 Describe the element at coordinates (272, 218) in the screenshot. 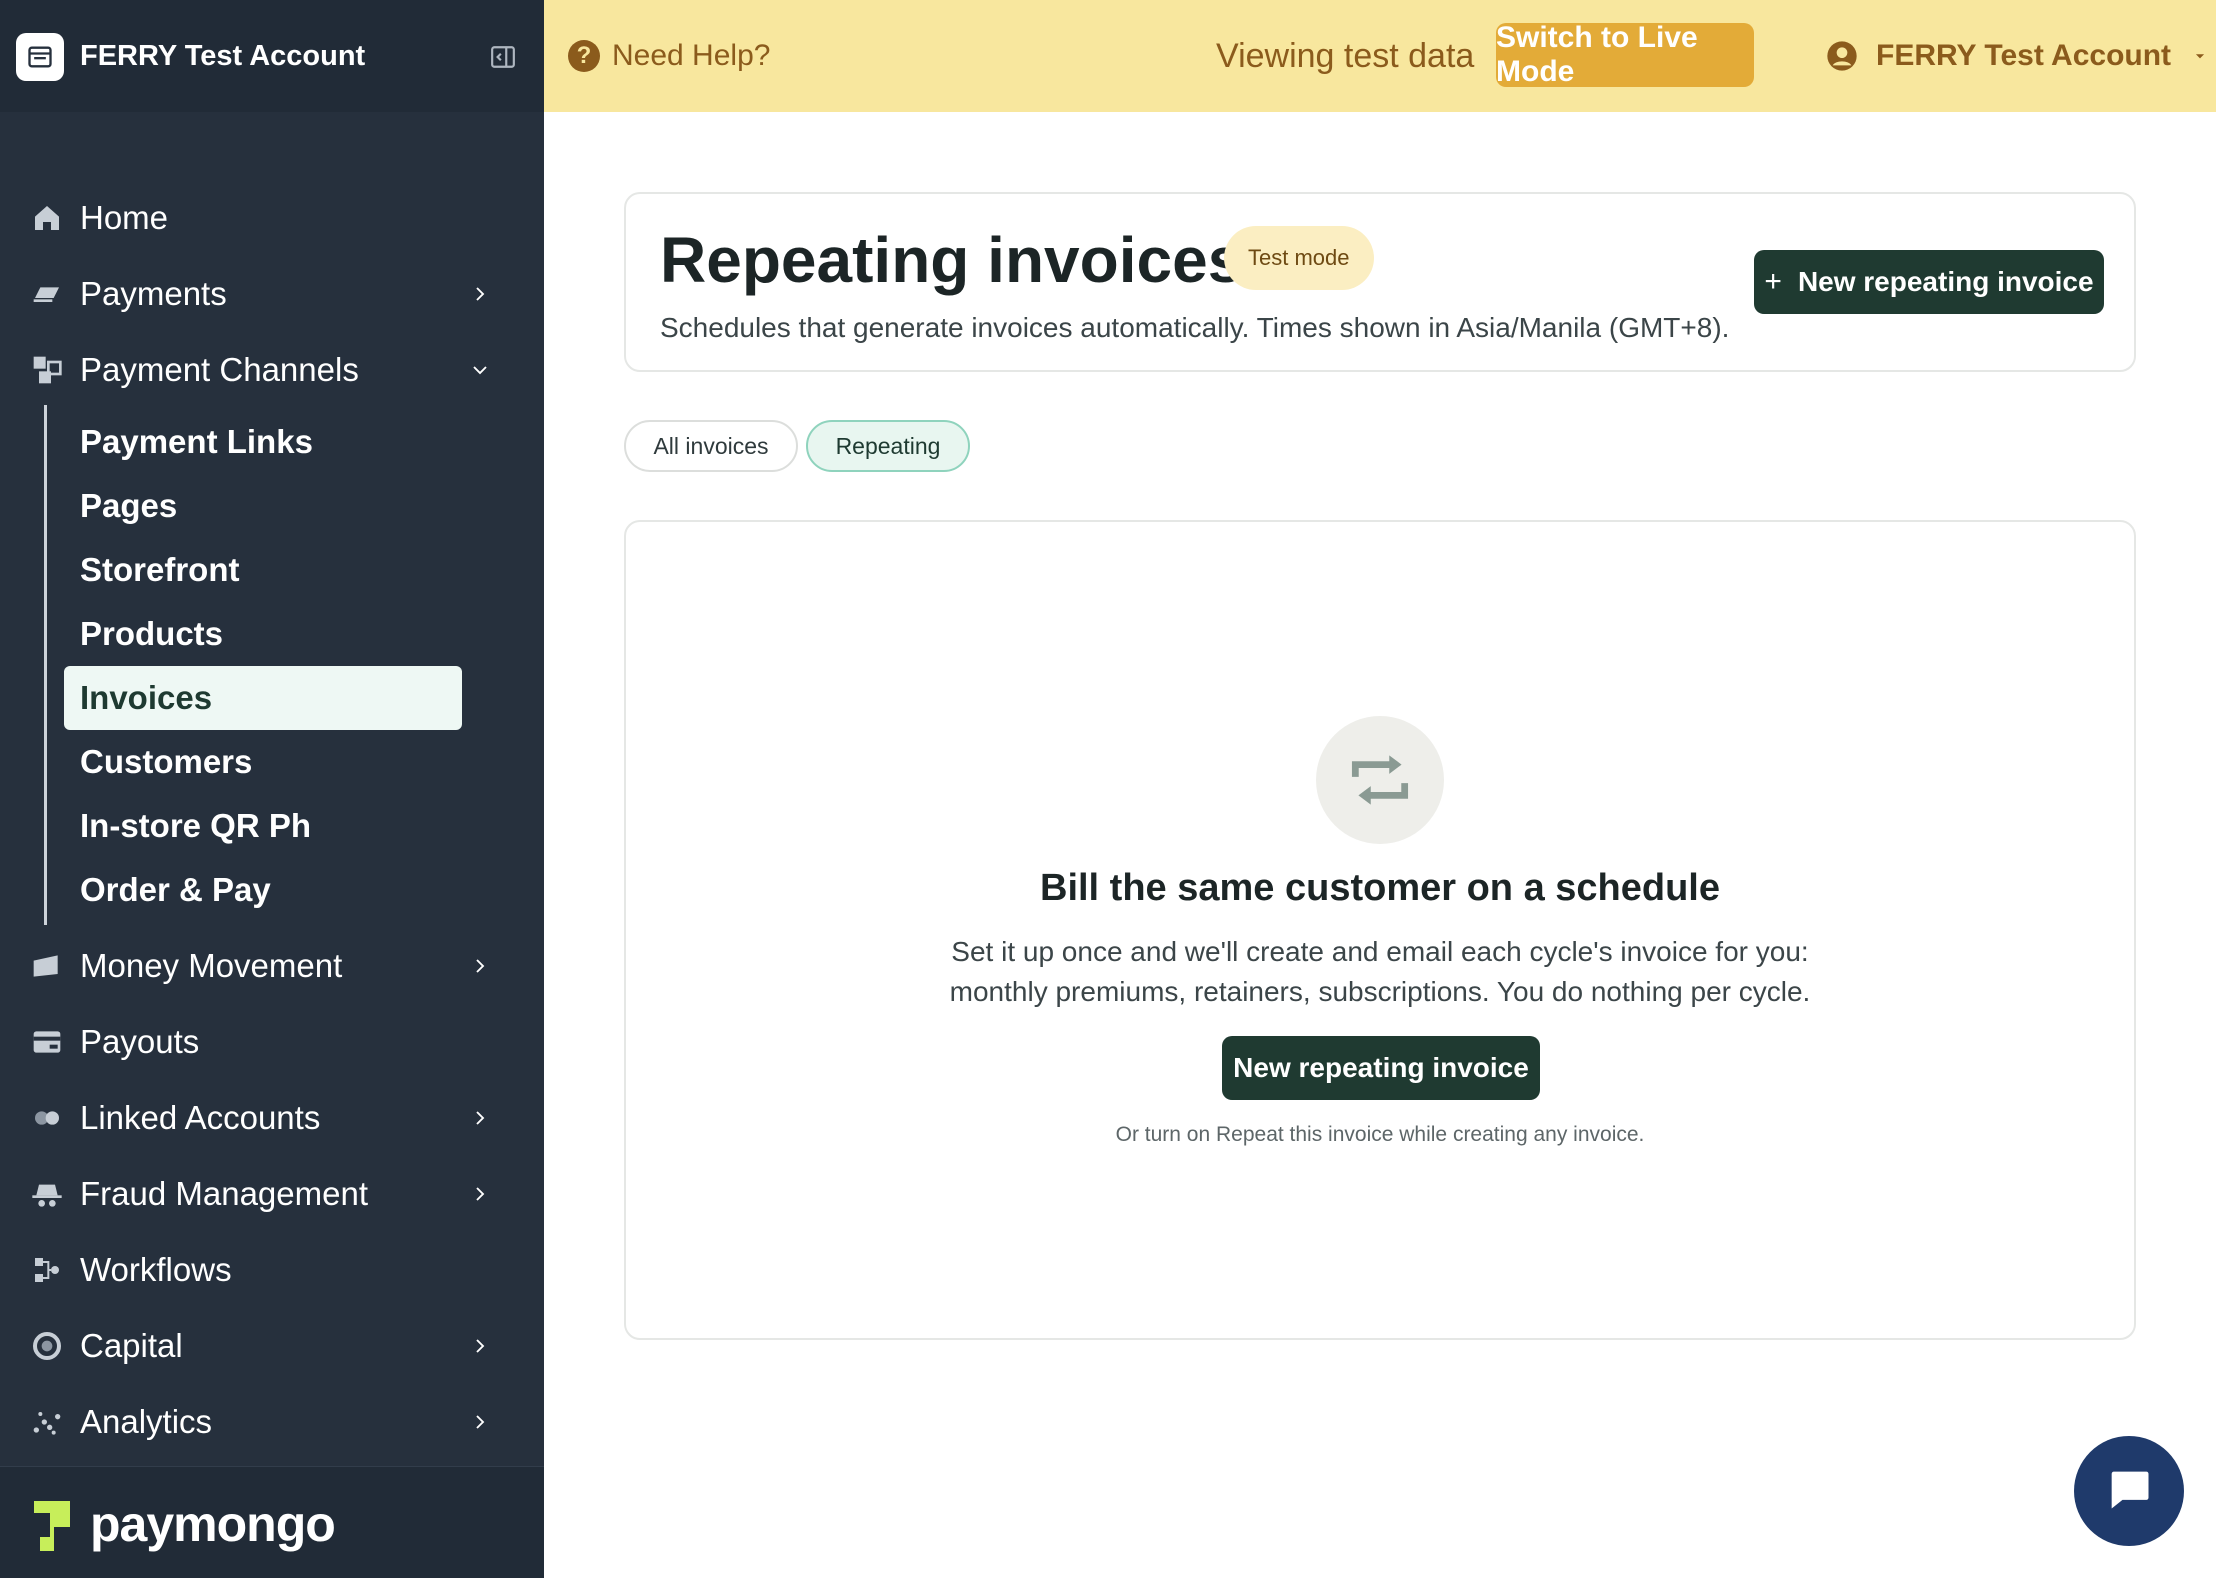

I see `nav-home: Home` at that location.